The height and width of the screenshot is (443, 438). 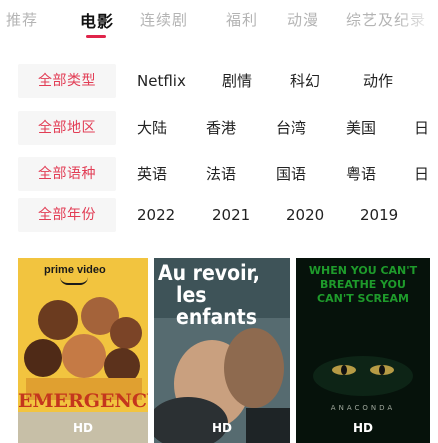 I want to click on filter-row-year: 全部年份 2022 2021 2020 2019, so click(x=219, y=215).